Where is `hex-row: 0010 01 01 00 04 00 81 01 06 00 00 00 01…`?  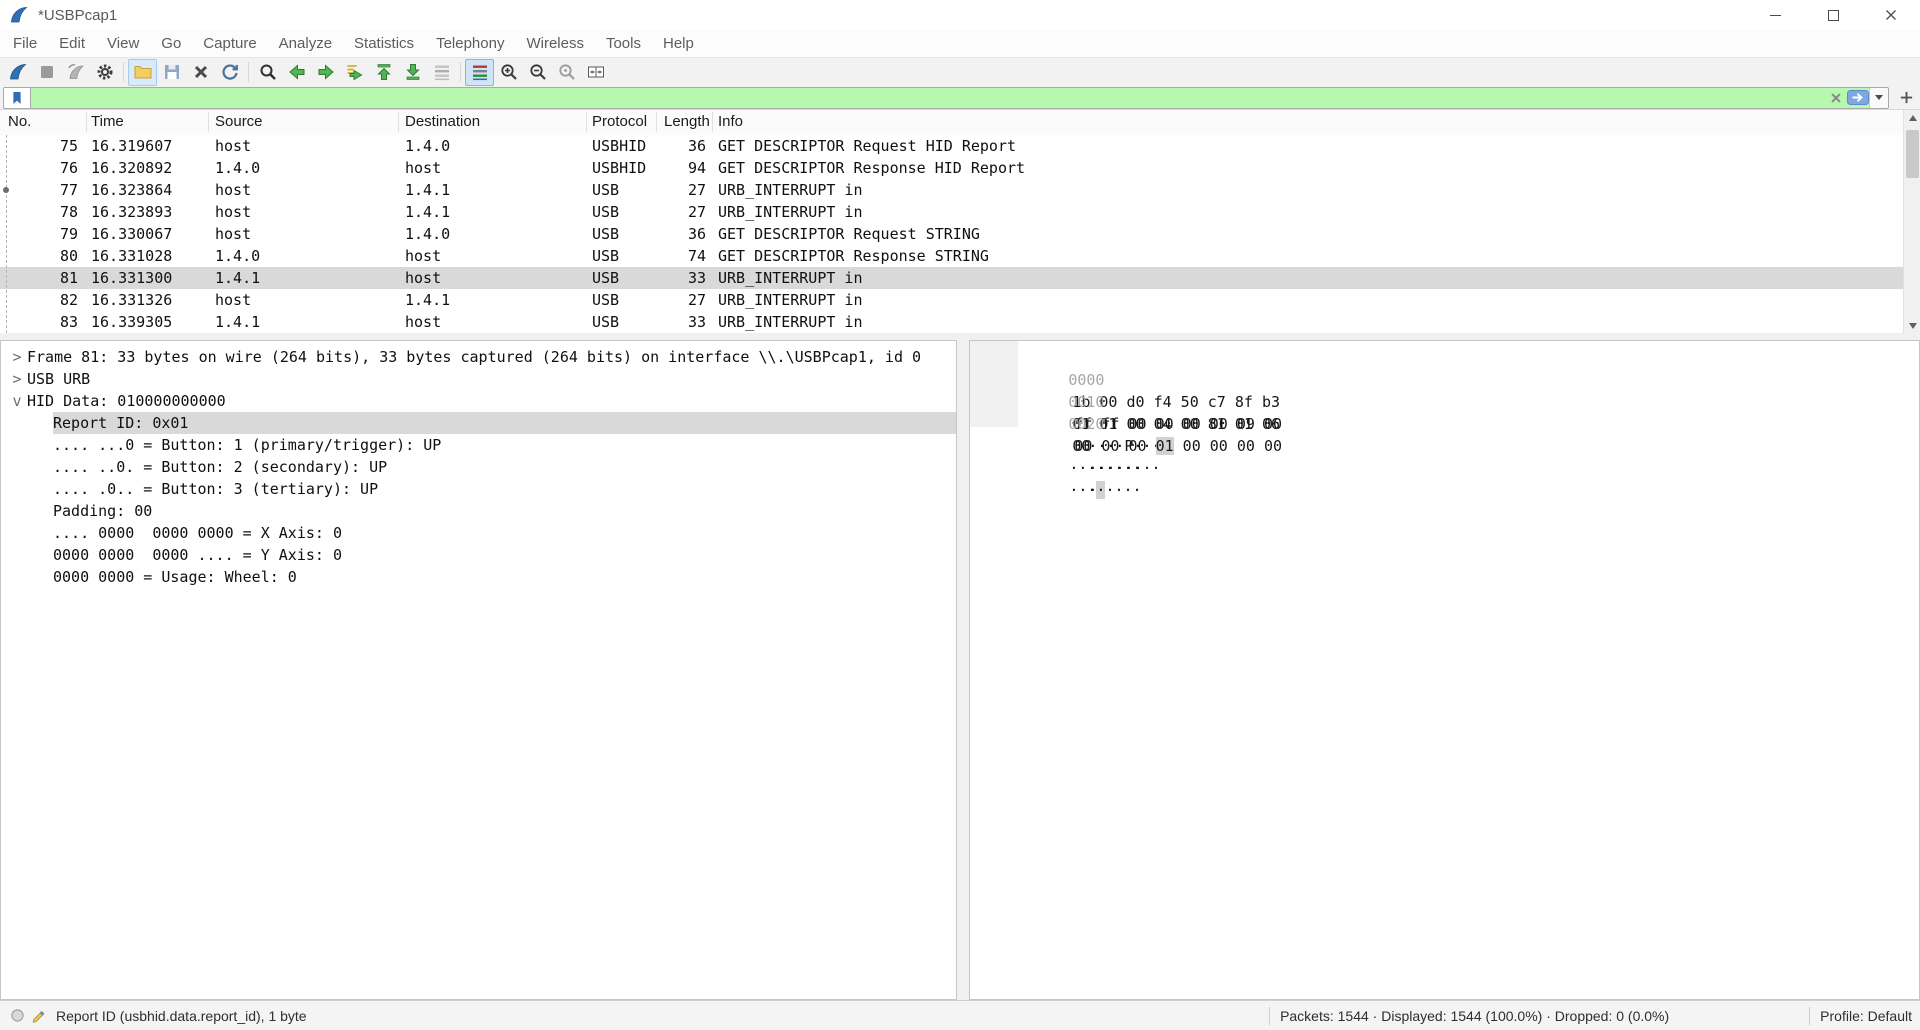
hex-row: 0010 01 01 00 04 00 81 01 06 00 00 00 01… is located at coordinates (1444, 434).